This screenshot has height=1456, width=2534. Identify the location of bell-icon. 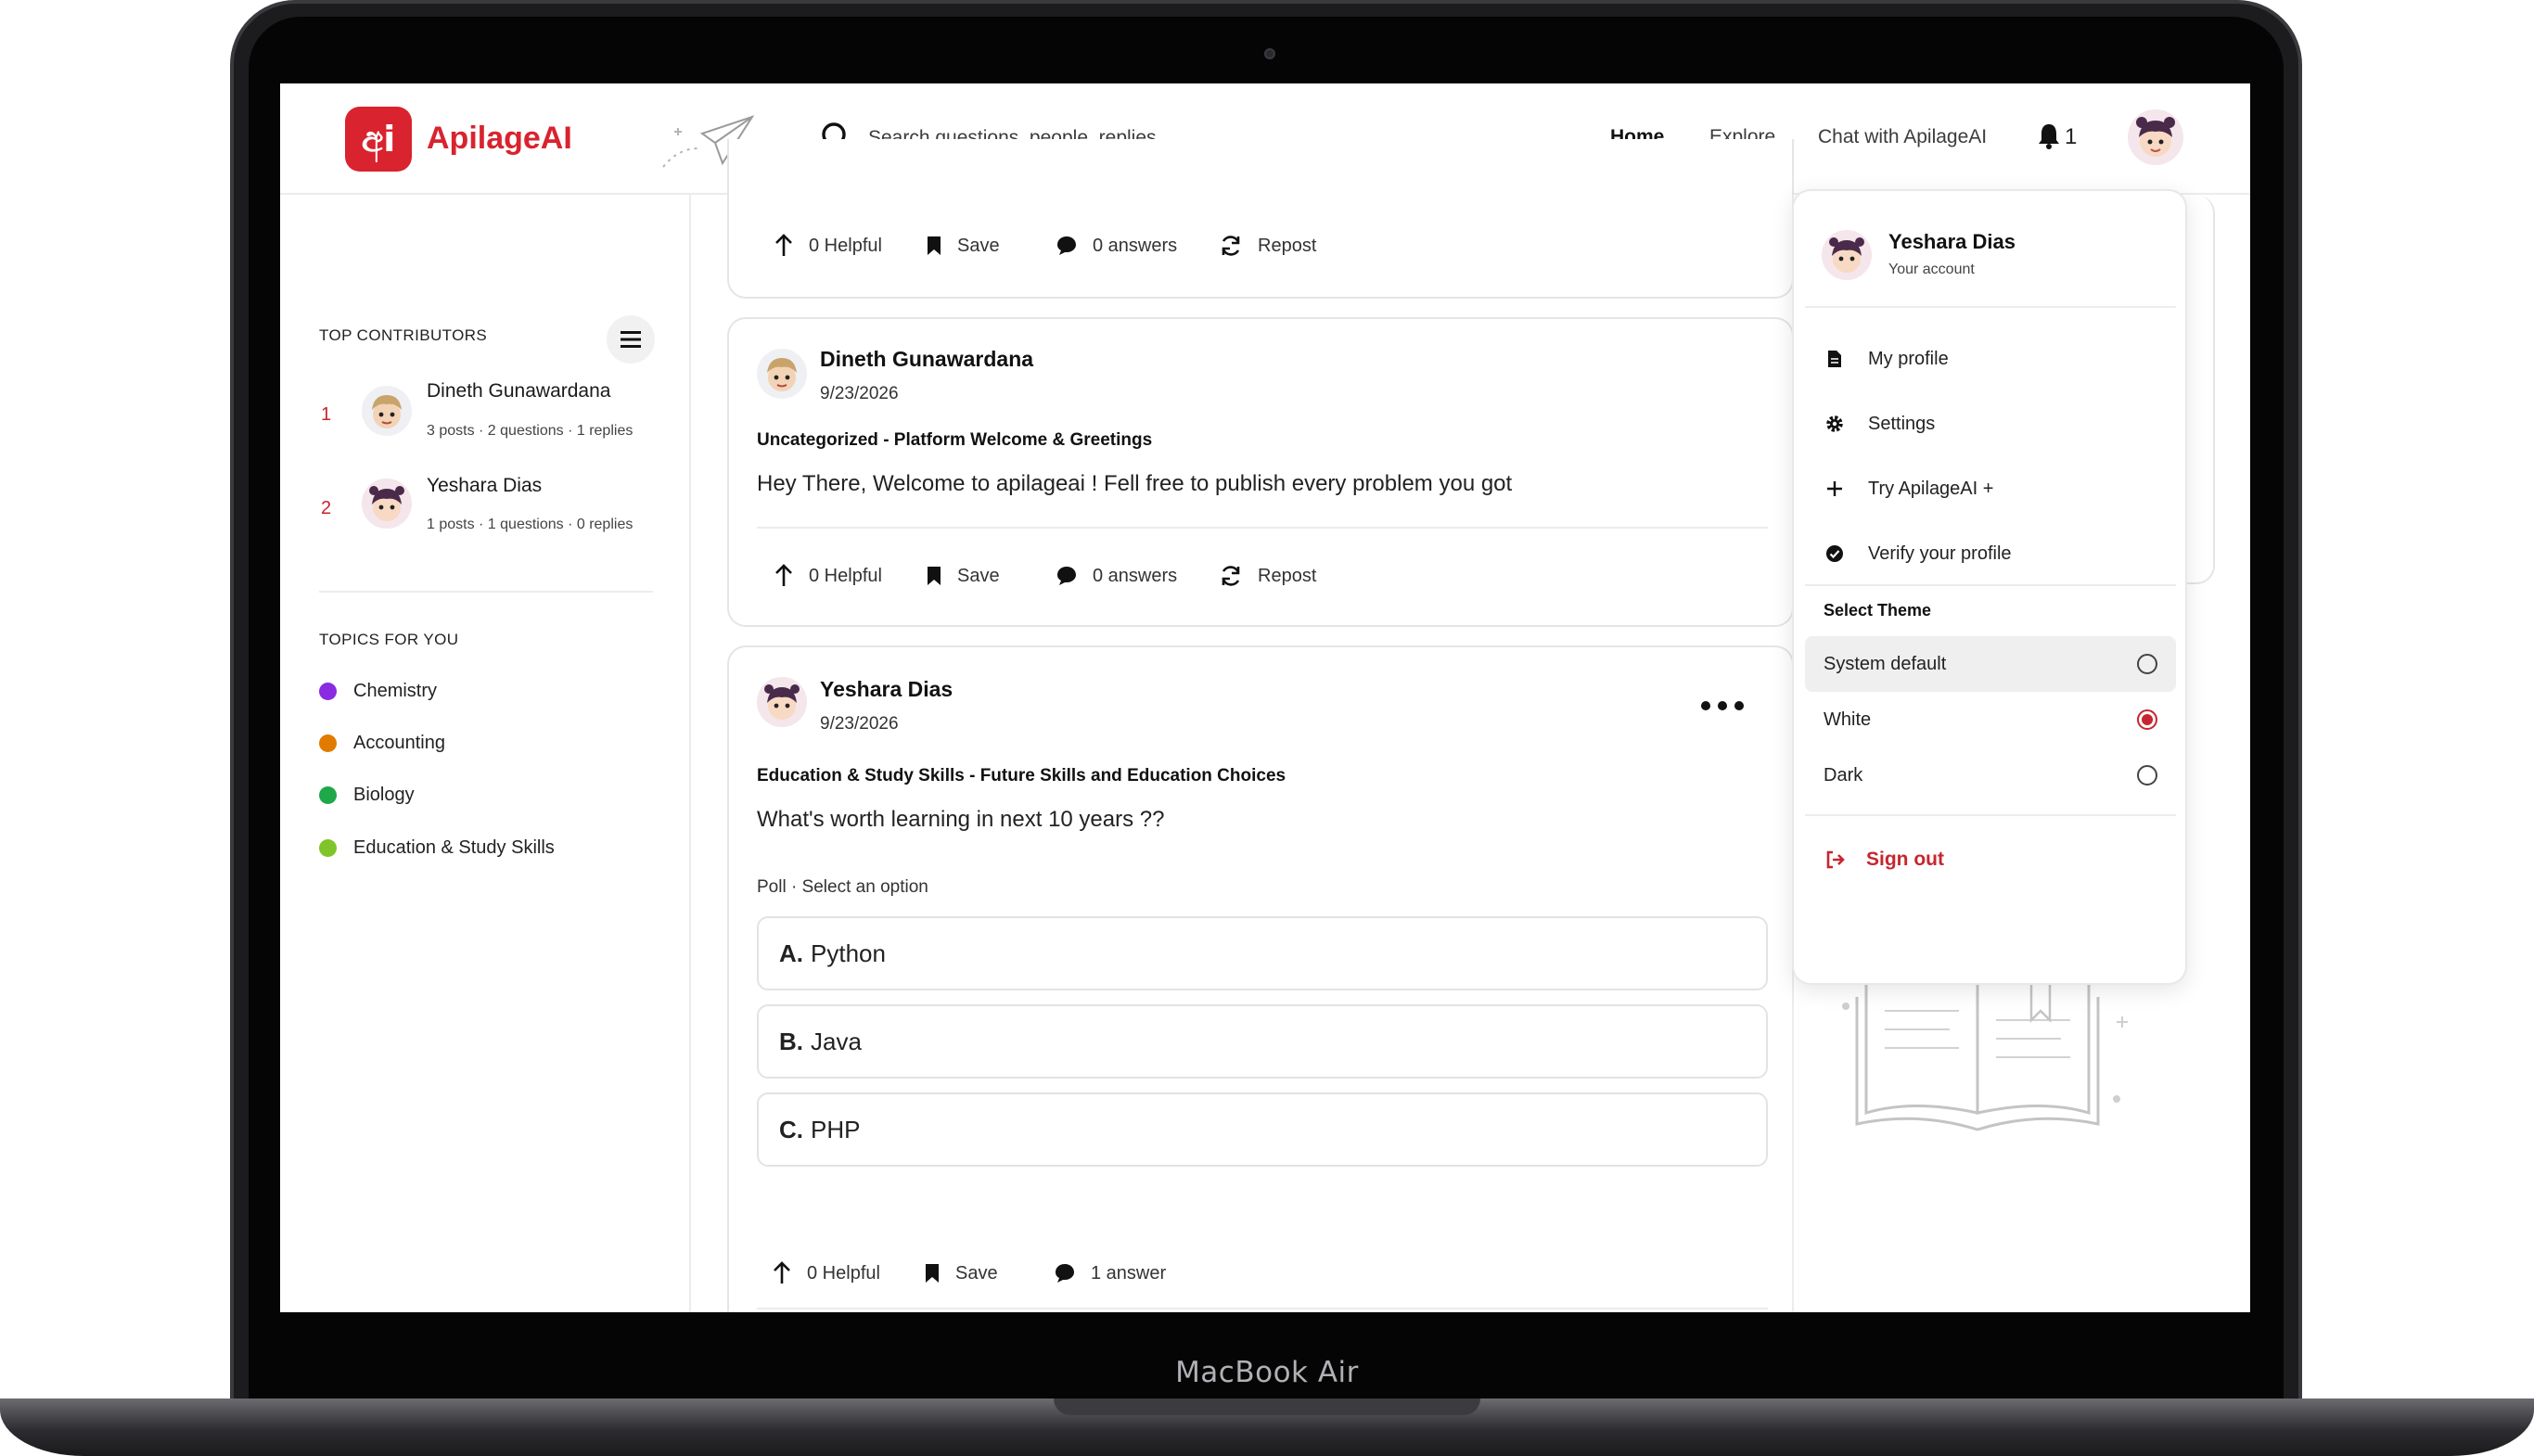
(2049, 136).